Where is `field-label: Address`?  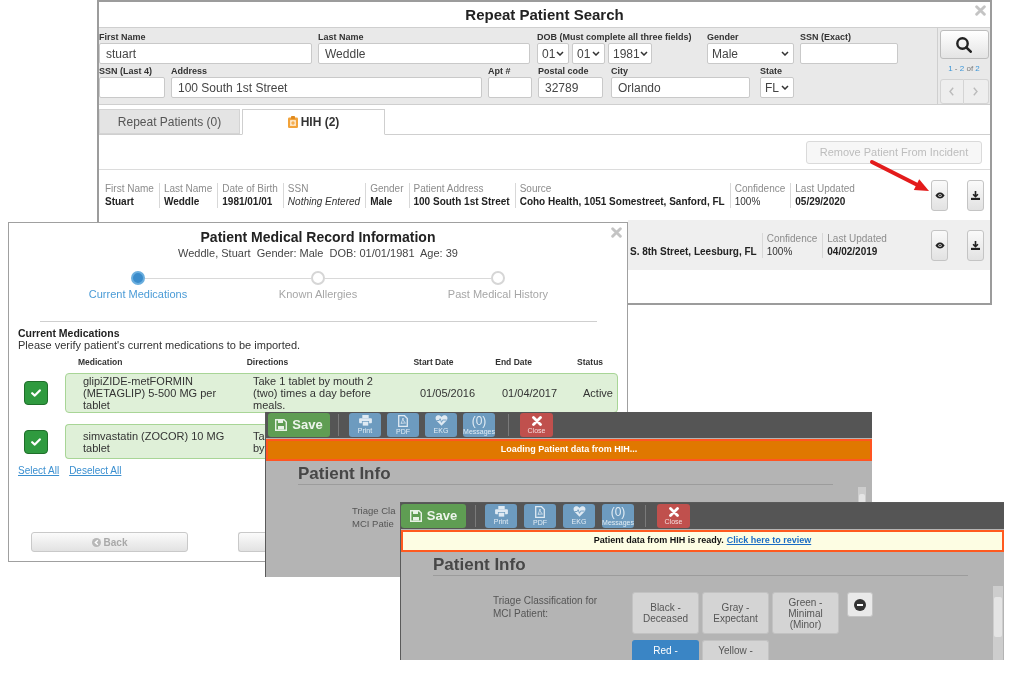 field-label: Address is located at coordinates (189, 71).